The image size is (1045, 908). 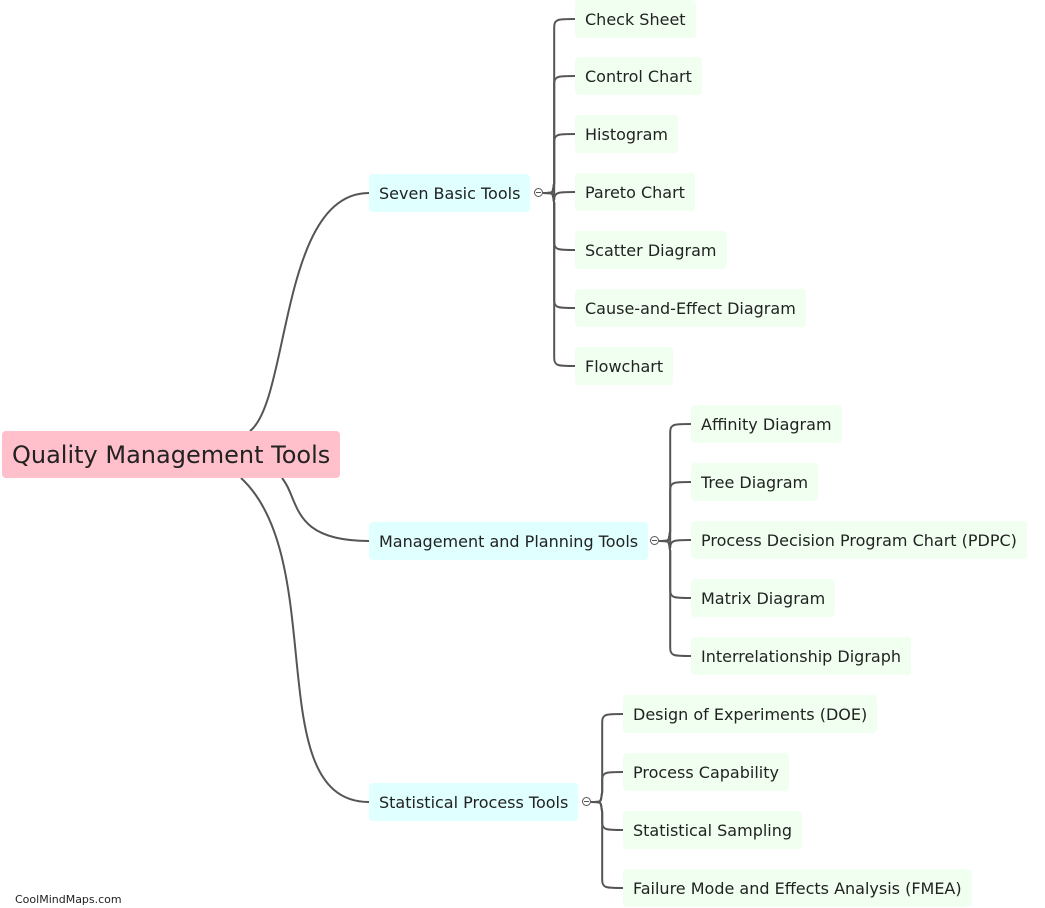 I want to click on leaf-label: Interrelationship Digraph, so click(x=801, y=656).